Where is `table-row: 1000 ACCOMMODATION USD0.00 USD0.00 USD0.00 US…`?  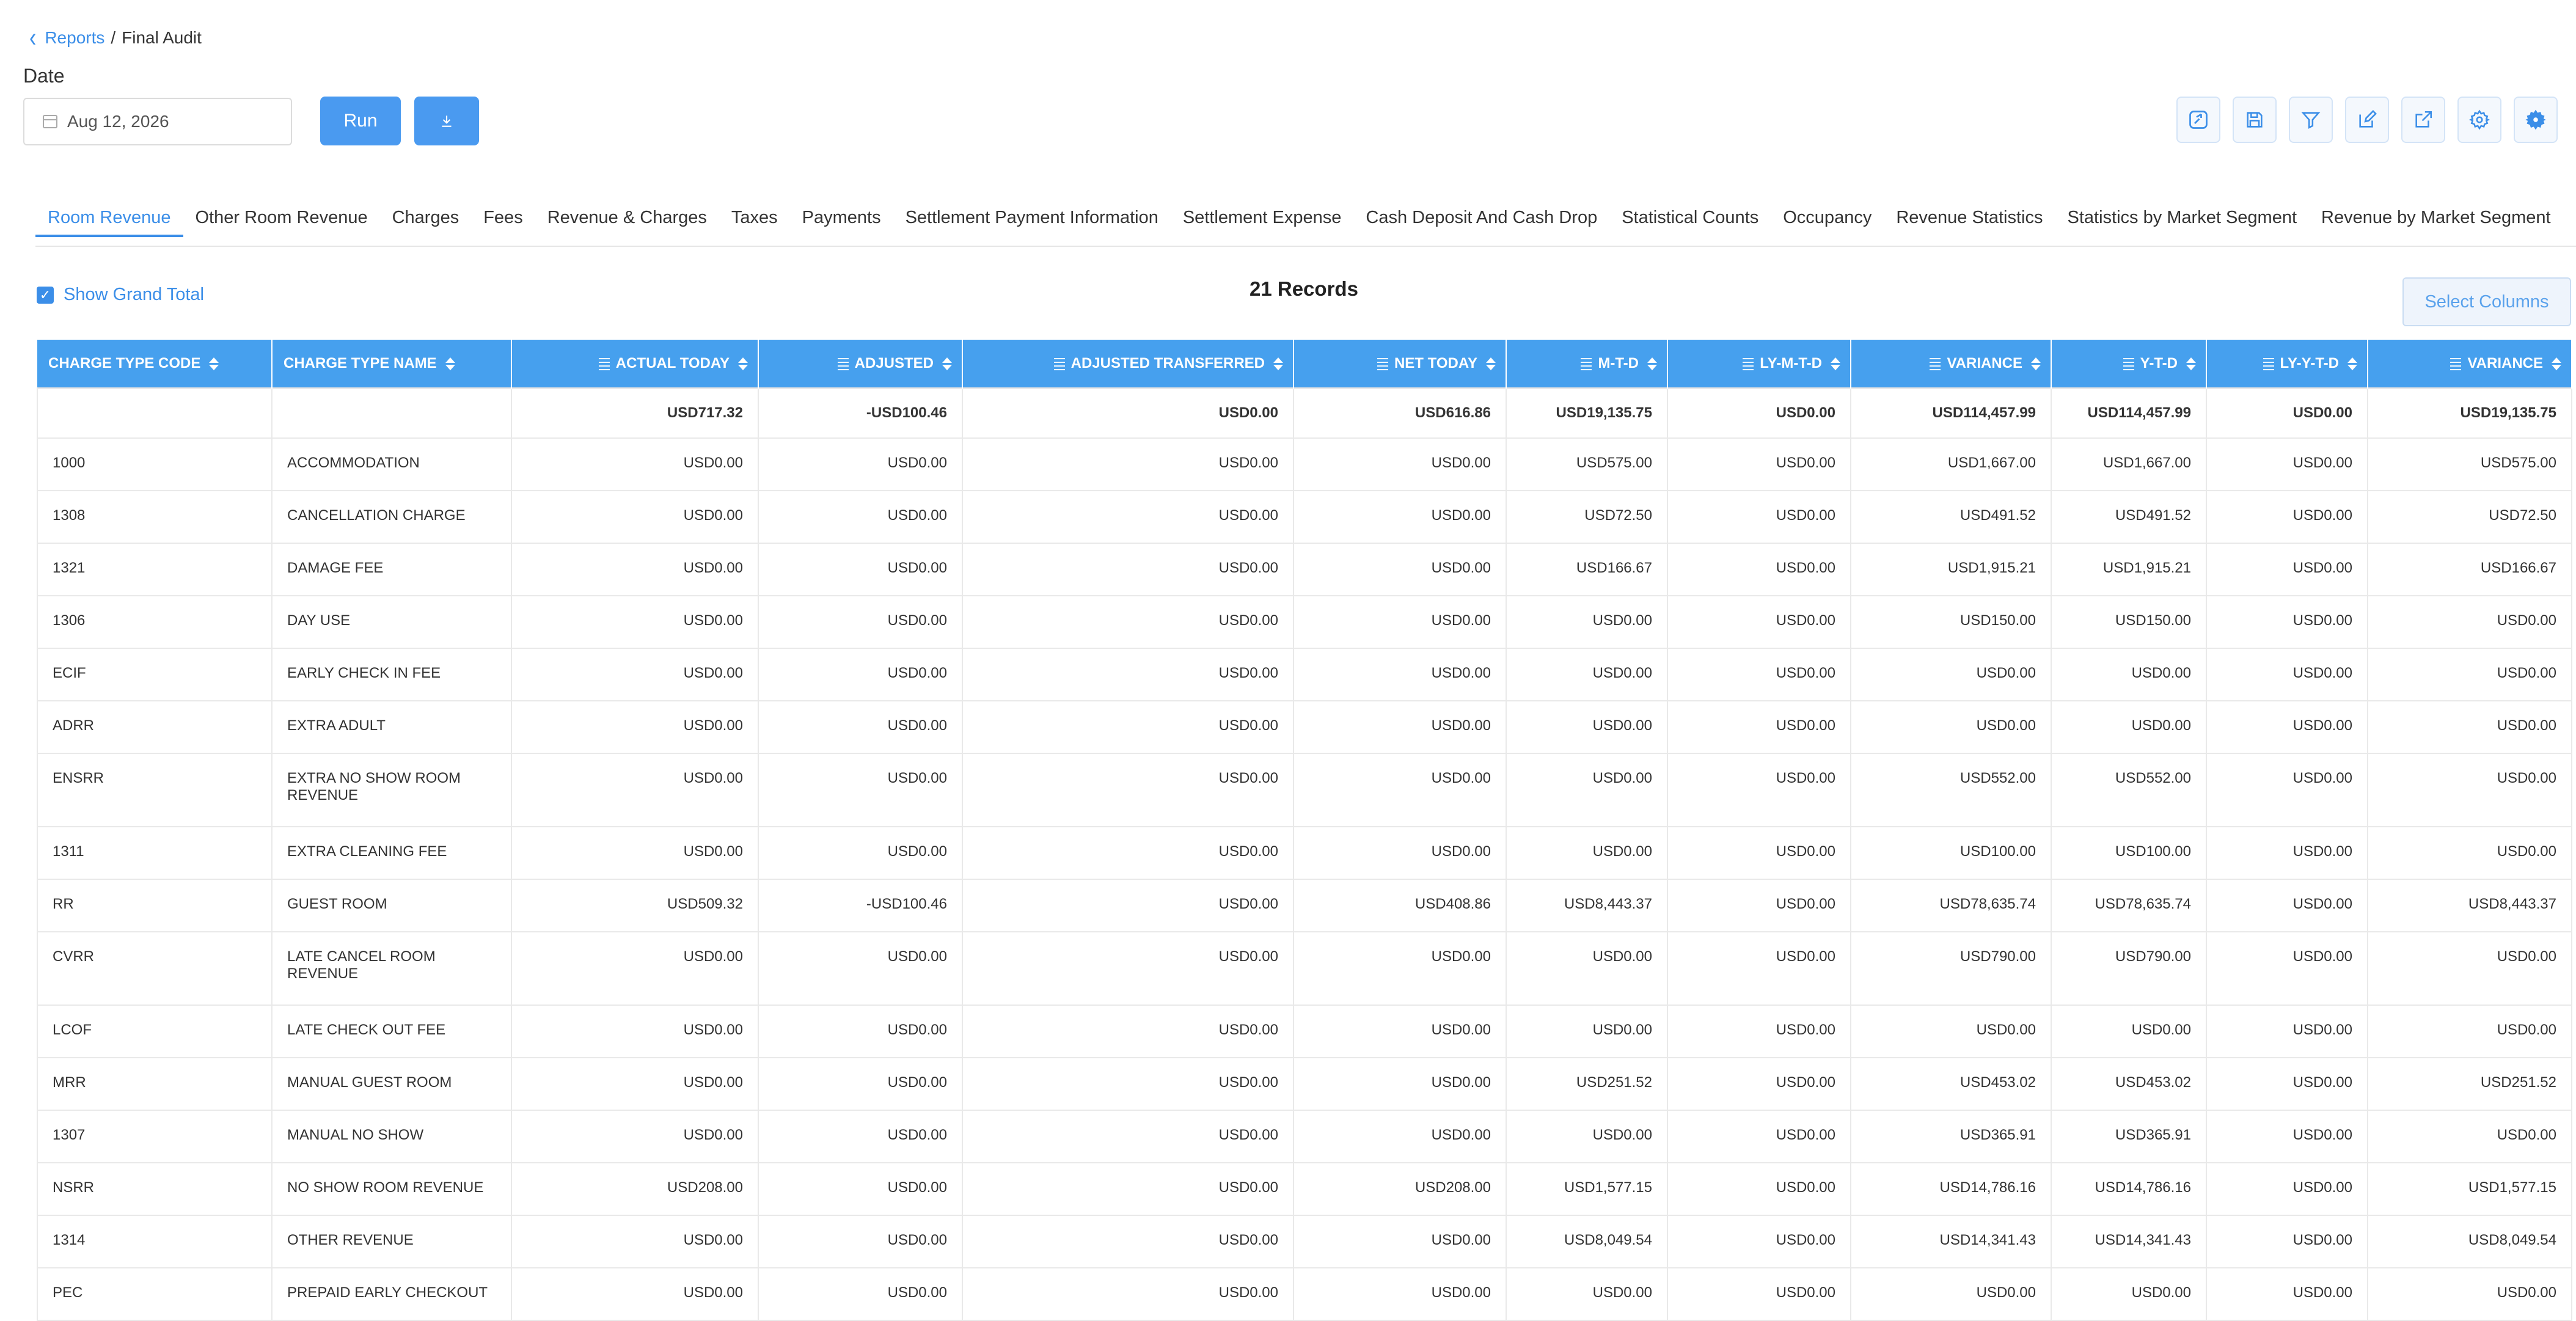 table-row: 1000 ACCOMMODATION USD0.00 USD0.00 USD0.00 US… is located at coordinates (1304, 465).